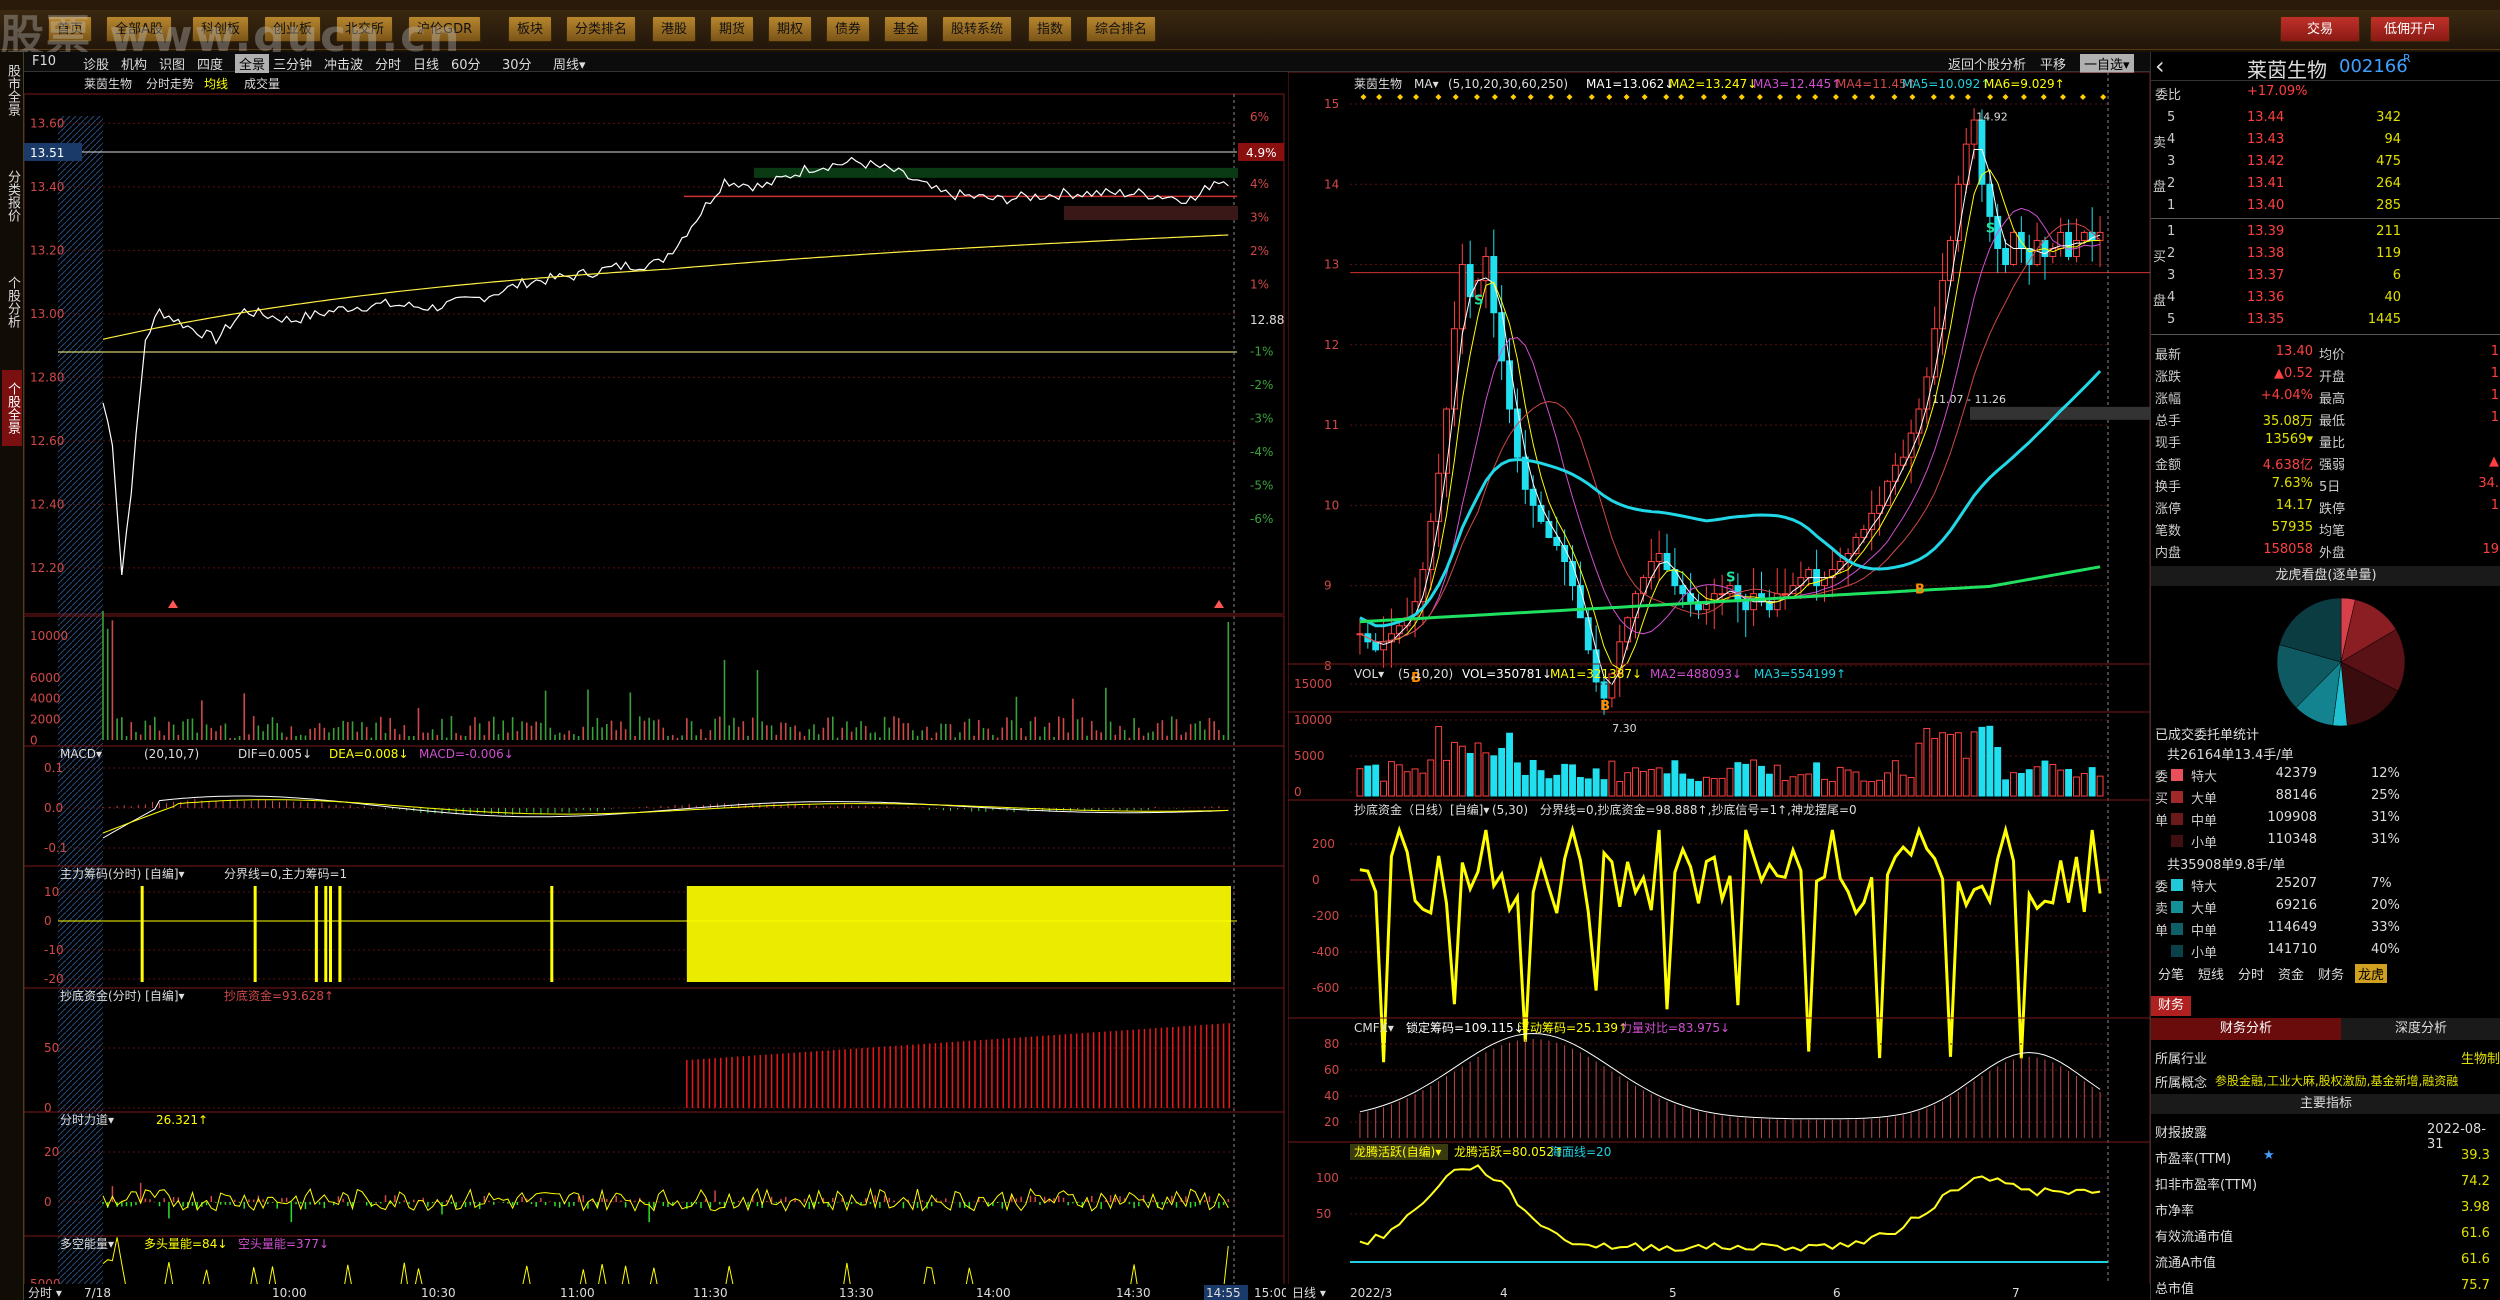 The image size is (2500, 1300). I want to click on daily-tick-6: 9, so click(1328, 586).